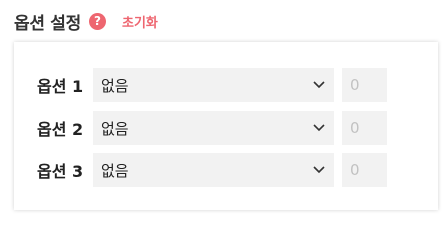  What do you see at coordinates (47, 23) in the screenshot?
I see `section-title: 옵션 설정` at bounding box center [47, 23].